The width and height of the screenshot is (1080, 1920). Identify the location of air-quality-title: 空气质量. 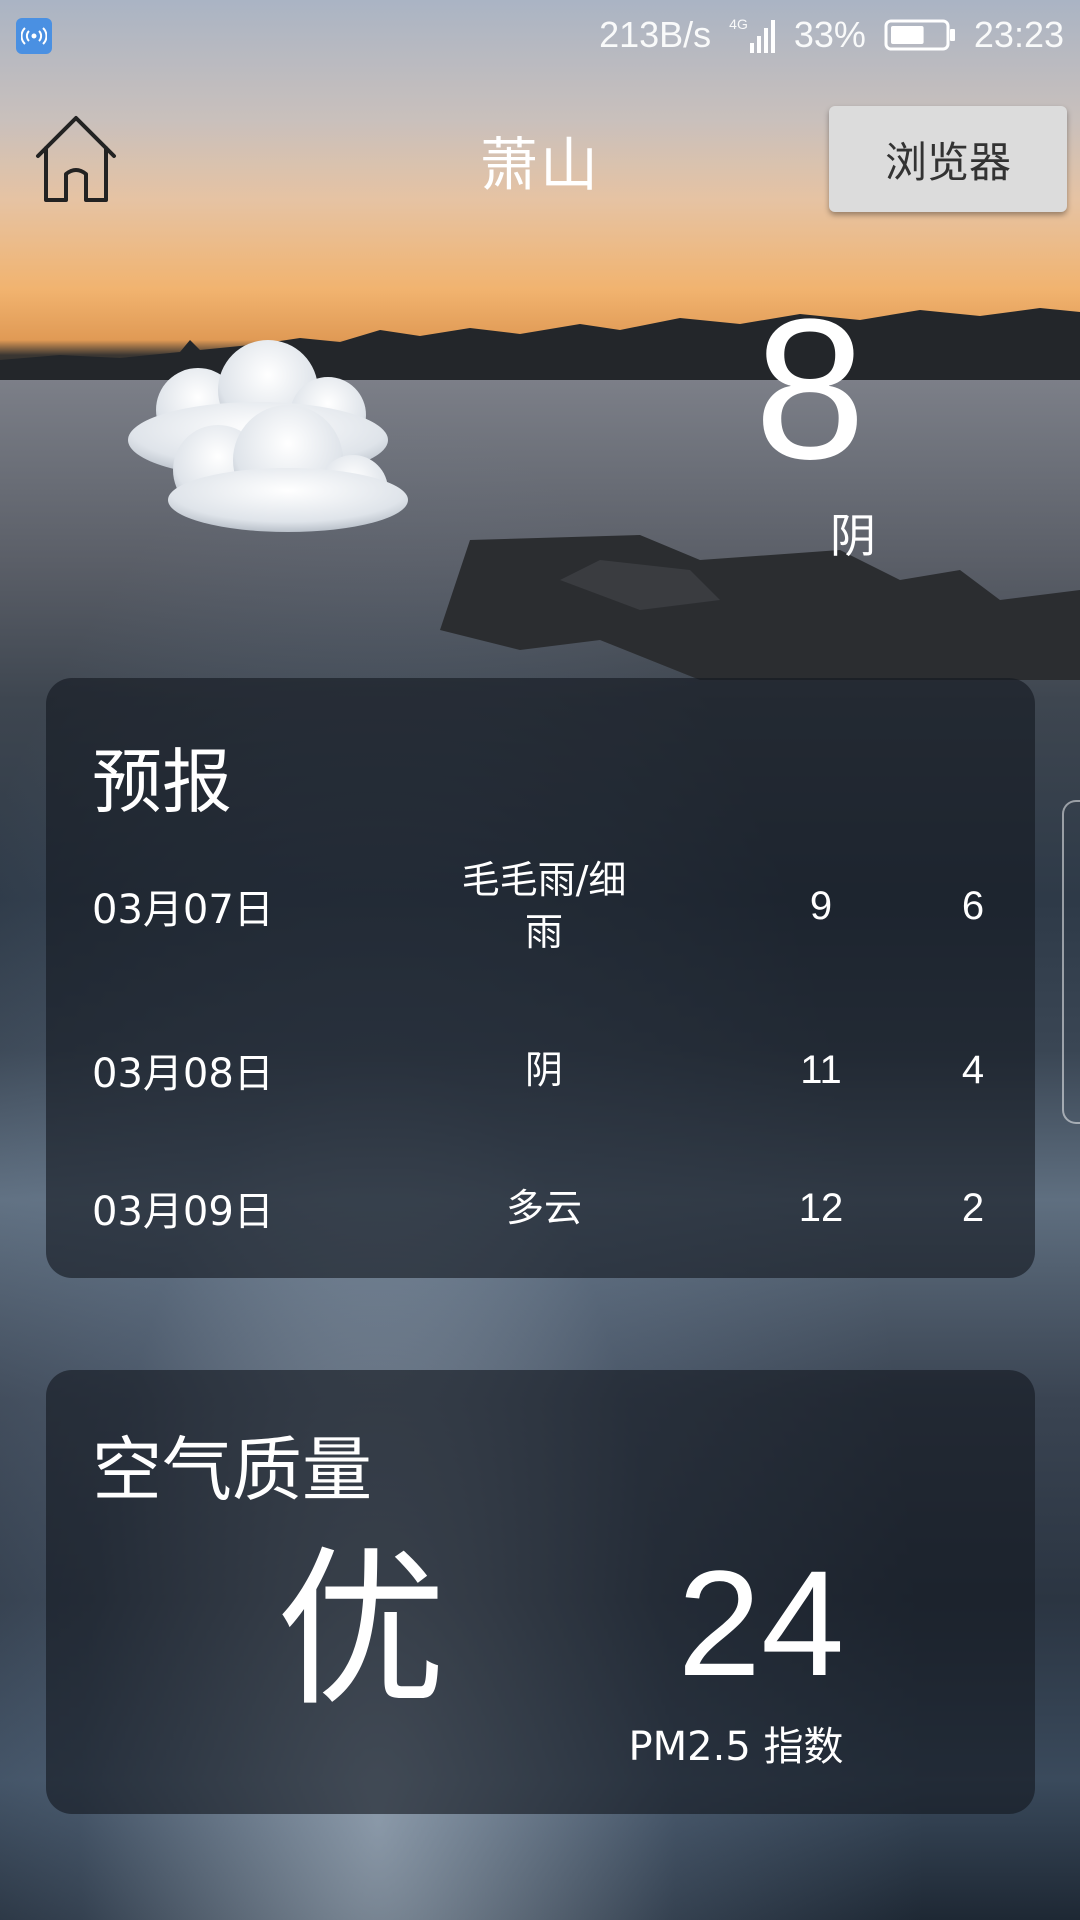
(232, 1470).